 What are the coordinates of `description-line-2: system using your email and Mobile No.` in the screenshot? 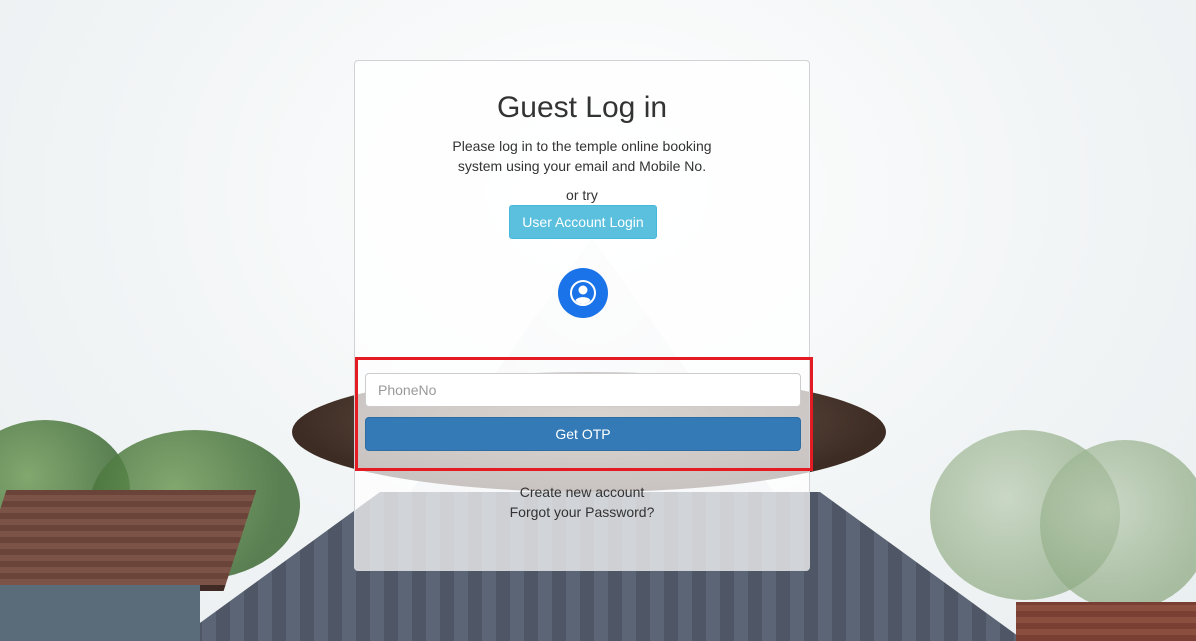 It's located at (582, 166).